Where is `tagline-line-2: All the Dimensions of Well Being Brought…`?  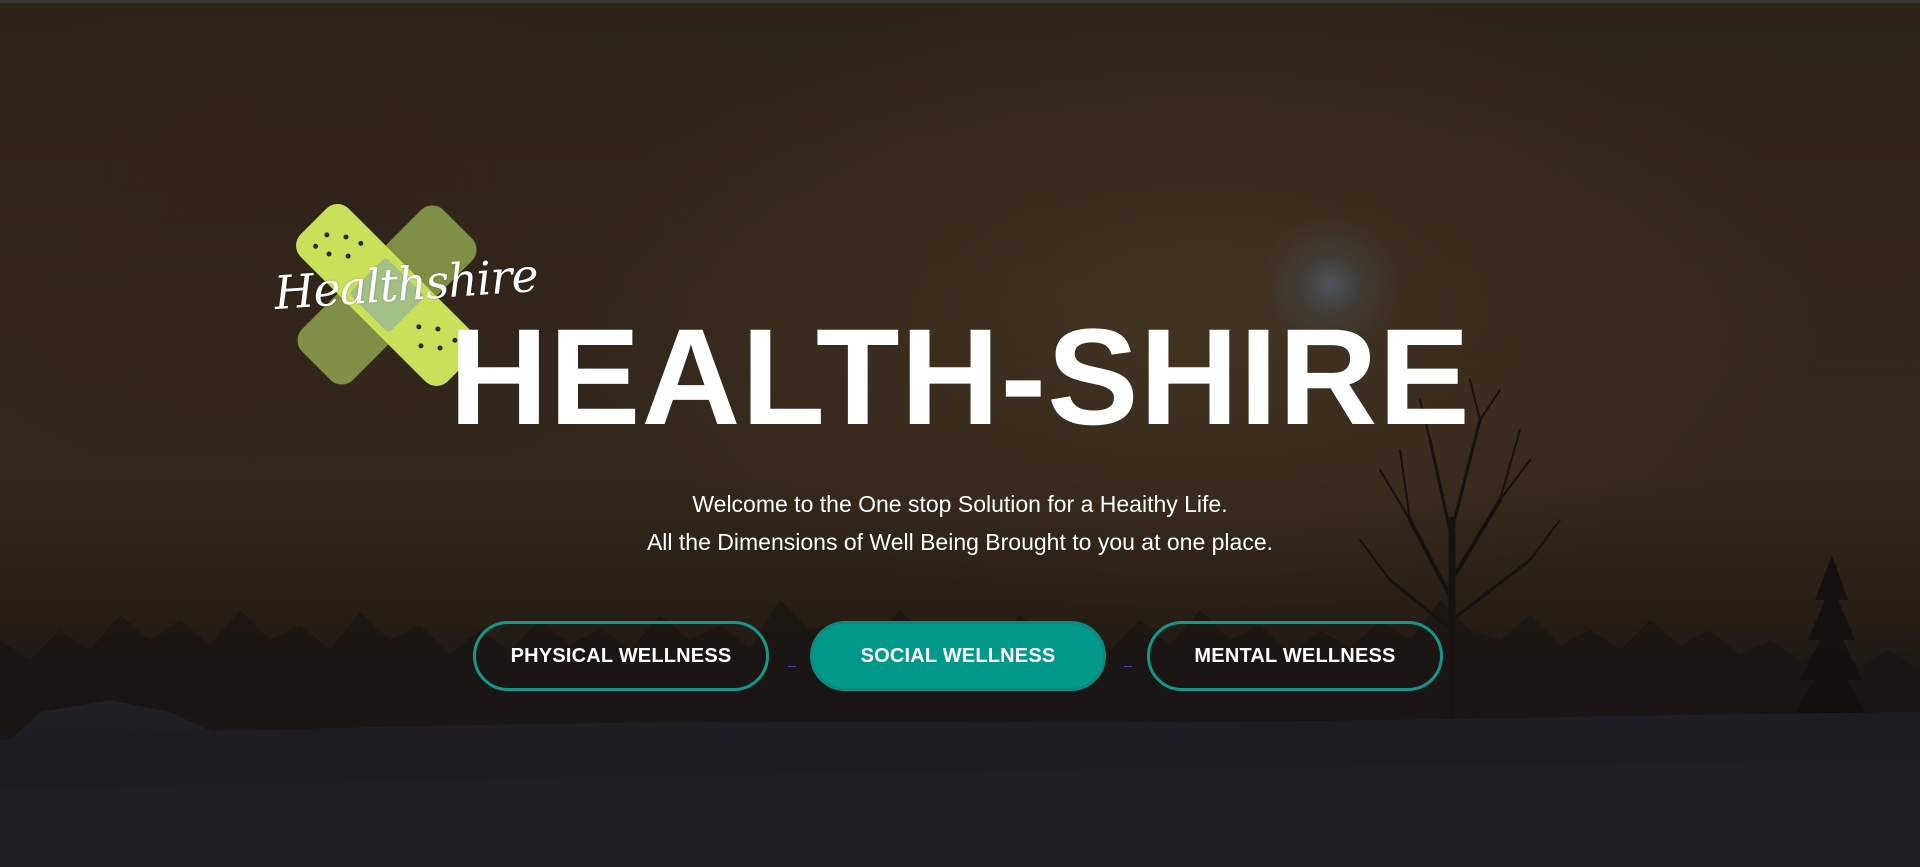
tagline-line-2: All the Dimensions of Well Being Brought… is located at coordinates (960, 542).